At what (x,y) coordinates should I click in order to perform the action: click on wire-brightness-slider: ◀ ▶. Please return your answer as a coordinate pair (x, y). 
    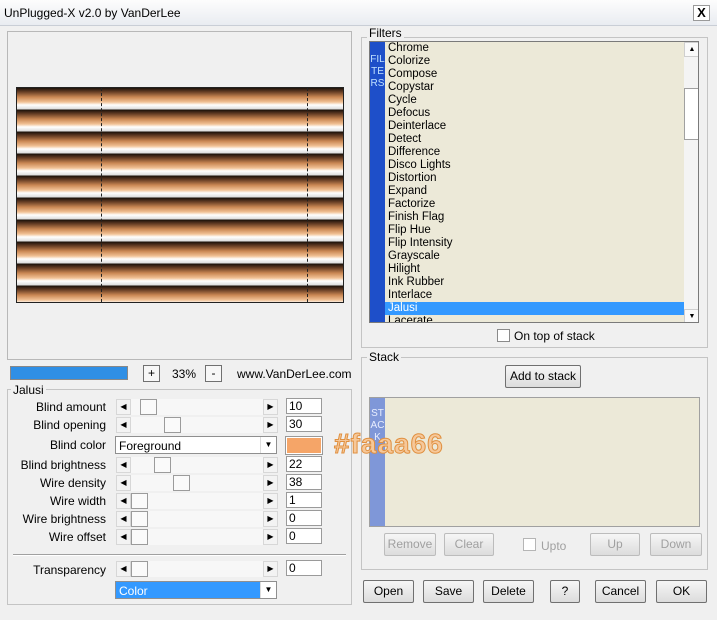
    Looking at the image, I should click on (197, 519).